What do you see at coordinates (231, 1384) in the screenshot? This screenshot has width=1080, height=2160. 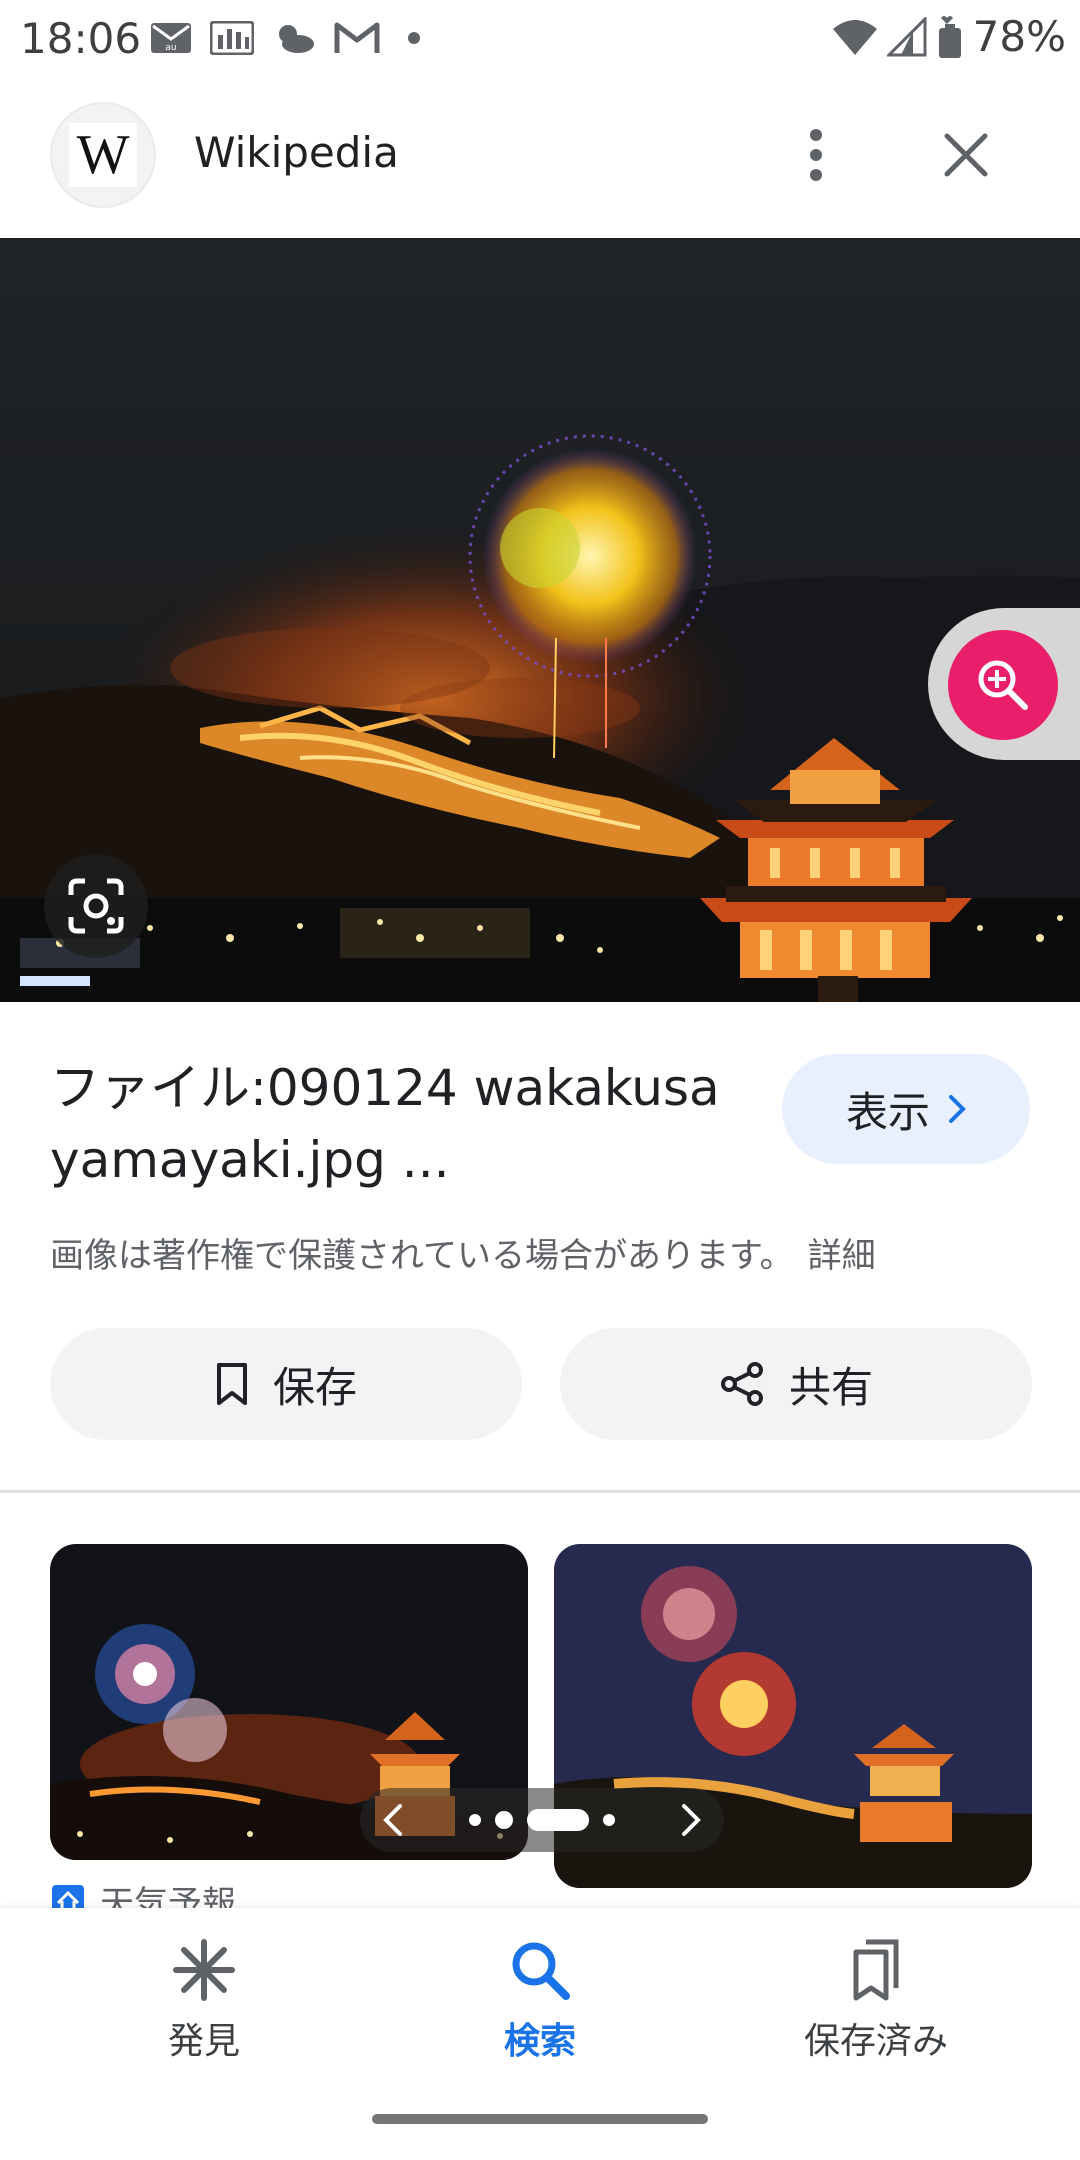 I see `bookmark-icon` at bounding box center [231, 1384].